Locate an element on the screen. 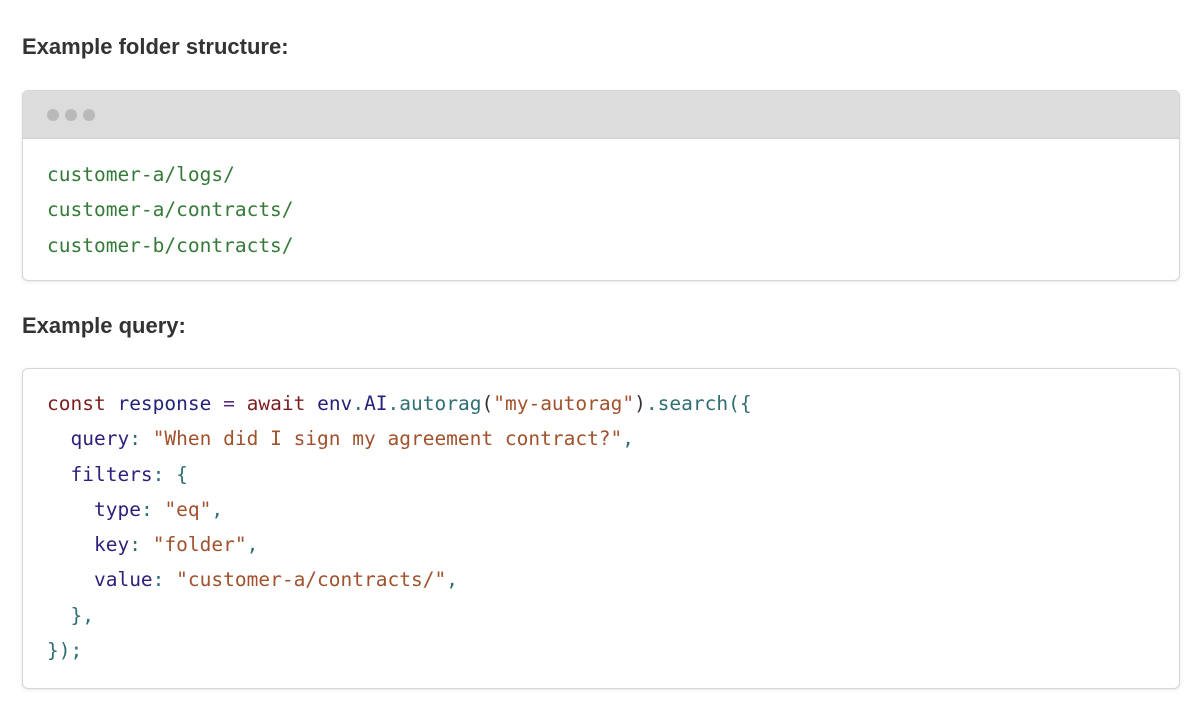 The height and width of the screenshot is (711, 1200). window-titlebar is located at coordinates (601, 115).